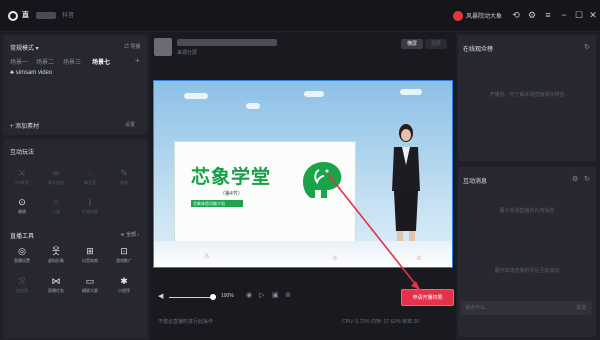  I want to click on scene-tab-1: 场景一, so click(19, 61).